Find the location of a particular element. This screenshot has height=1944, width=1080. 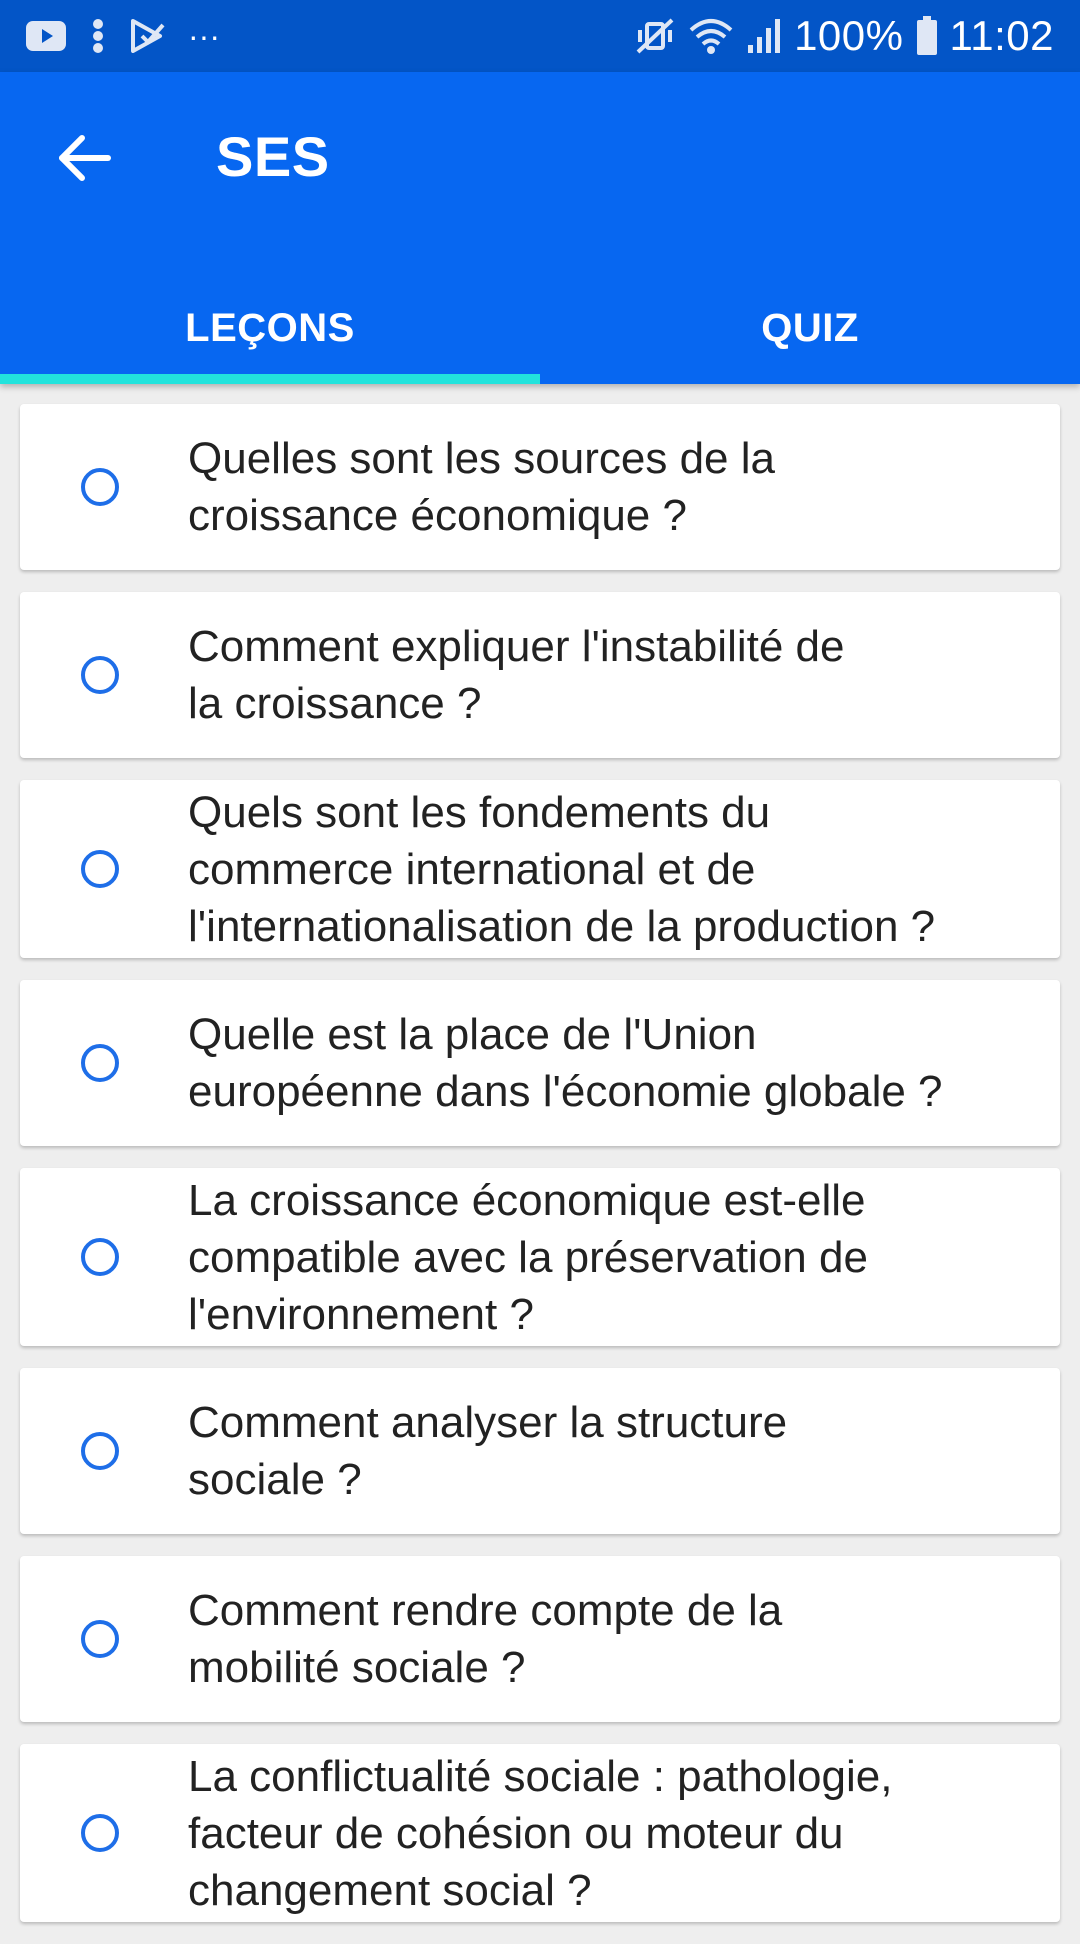

tab-quiz: QUIZ is located at coordinates (810, 328).